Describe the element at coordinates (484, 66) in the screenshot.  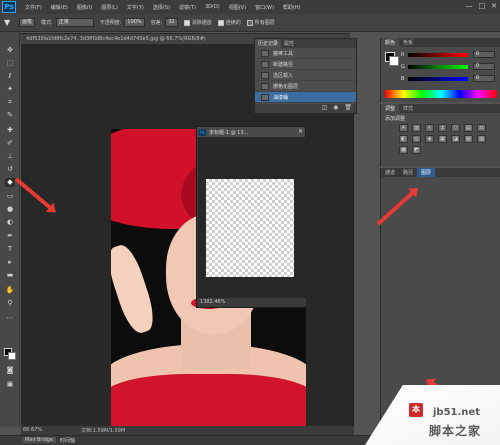
I see `green-value: 0` at that location.